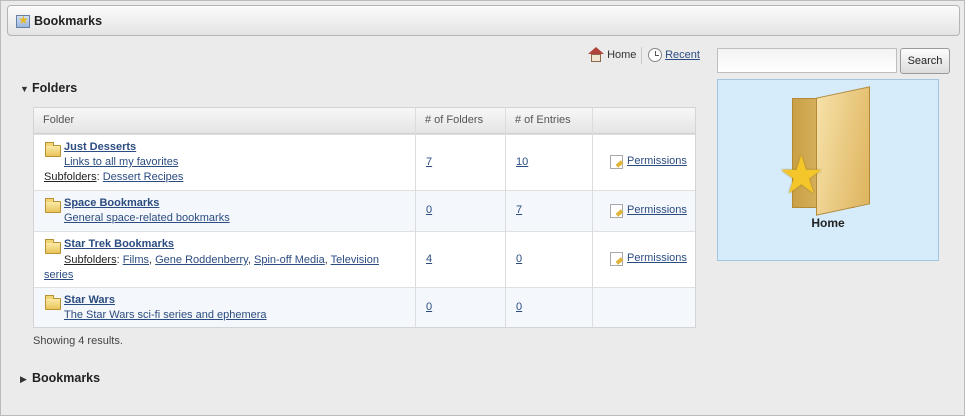 Image resolution: width=965 pixels, height=416 pixels. I want to click on subfolder-link: Spin-off Media, so click(289, 260).